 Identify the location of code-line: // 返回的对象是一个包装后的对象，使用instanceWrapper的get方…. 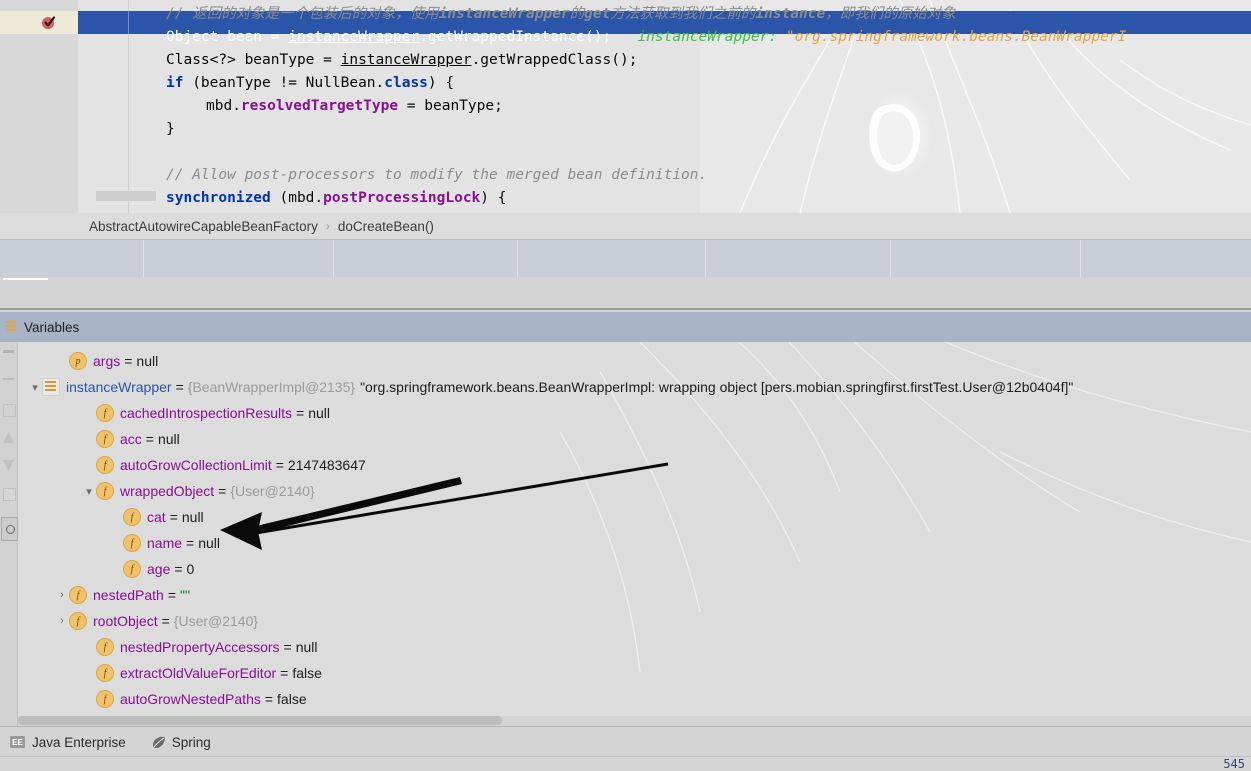
(561, 14).